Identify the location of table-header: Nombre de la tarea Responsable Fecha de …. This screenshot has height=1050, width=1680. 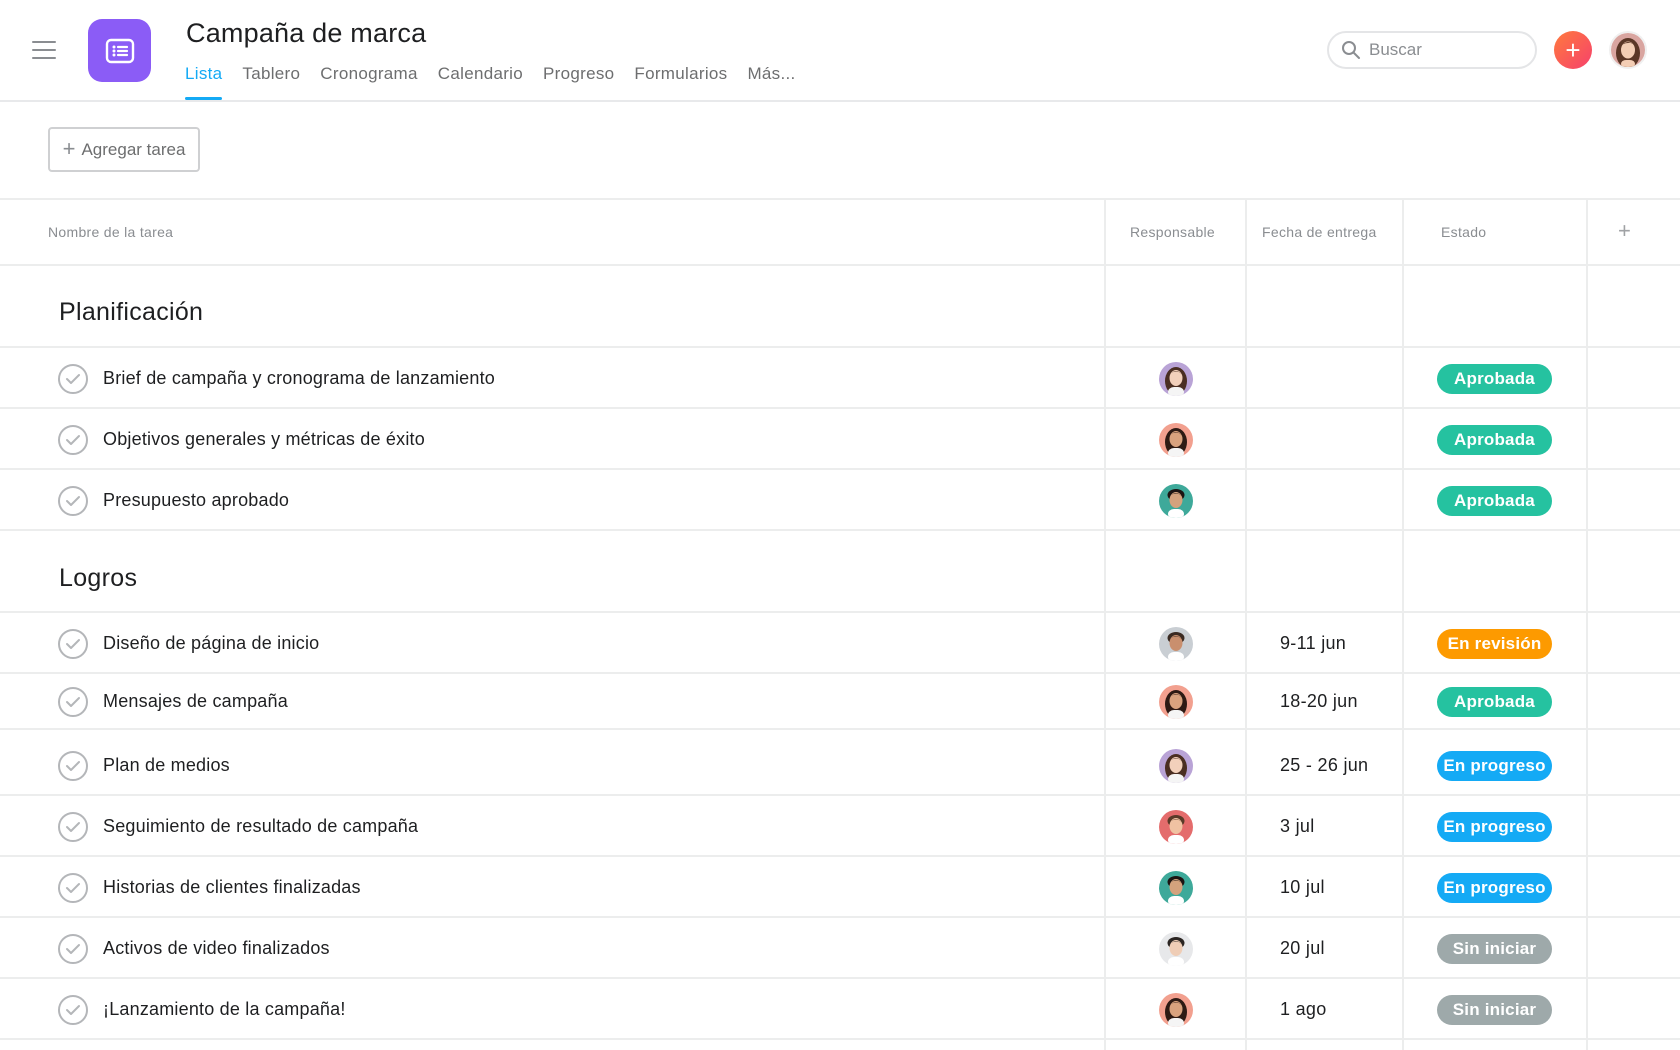
(840, 233).